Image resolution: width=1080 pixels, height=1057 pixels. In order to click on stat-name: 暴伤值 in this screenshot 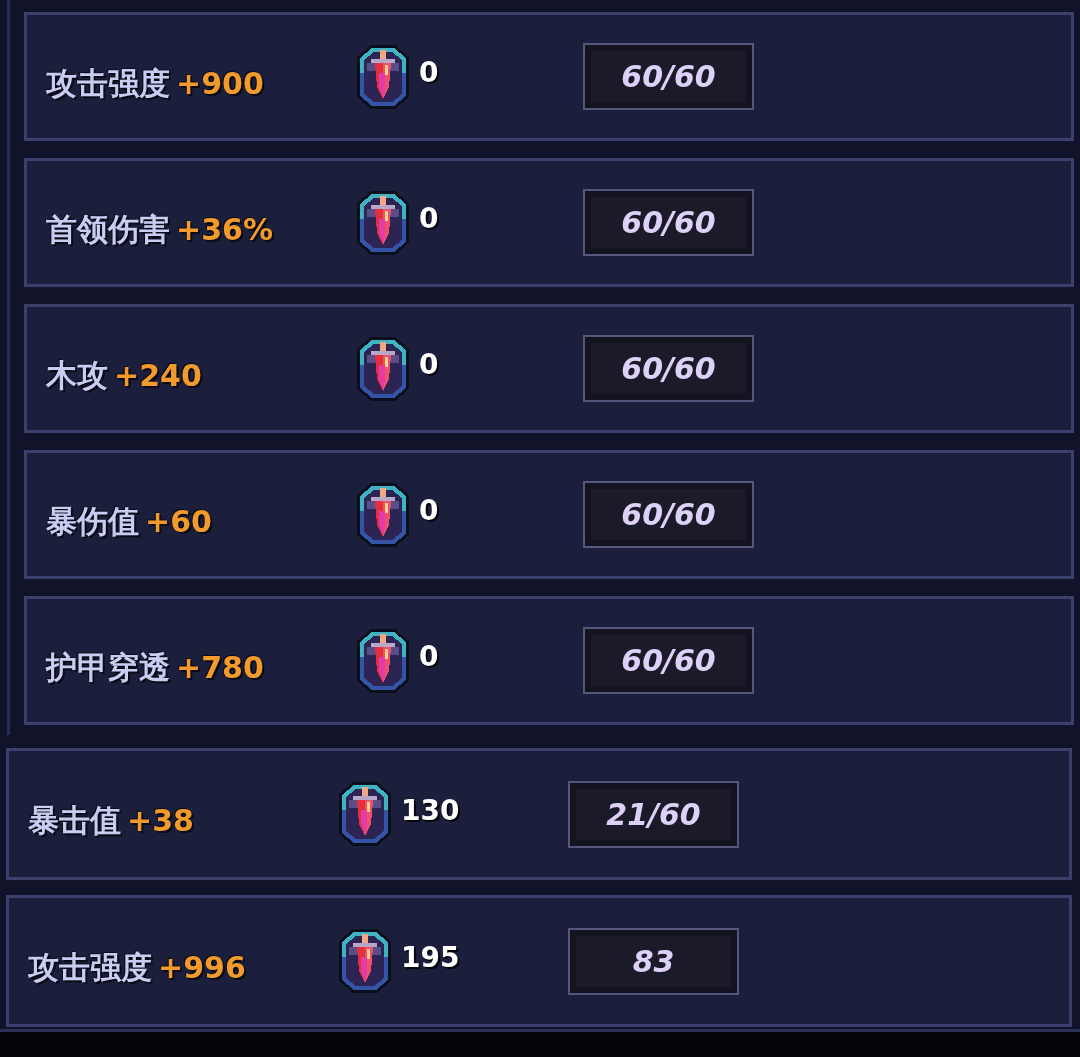, I will do `click(92, 521)`.